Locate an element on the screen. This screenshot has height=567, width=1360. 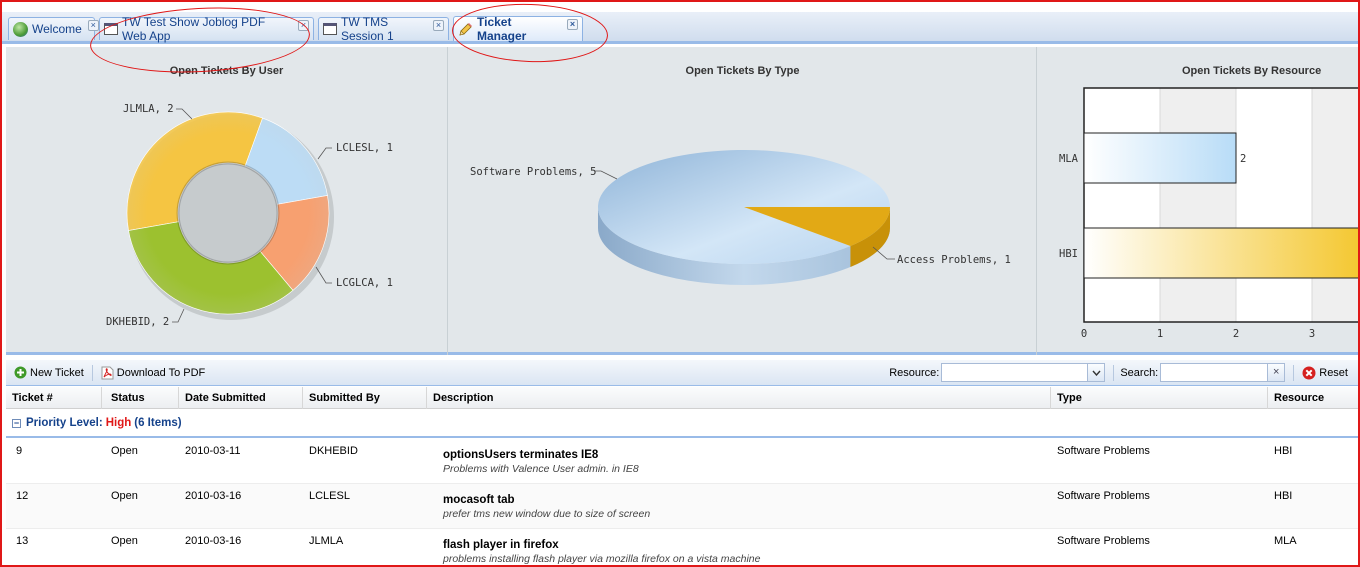
bar-mla is located at coordinates (1160, 158).